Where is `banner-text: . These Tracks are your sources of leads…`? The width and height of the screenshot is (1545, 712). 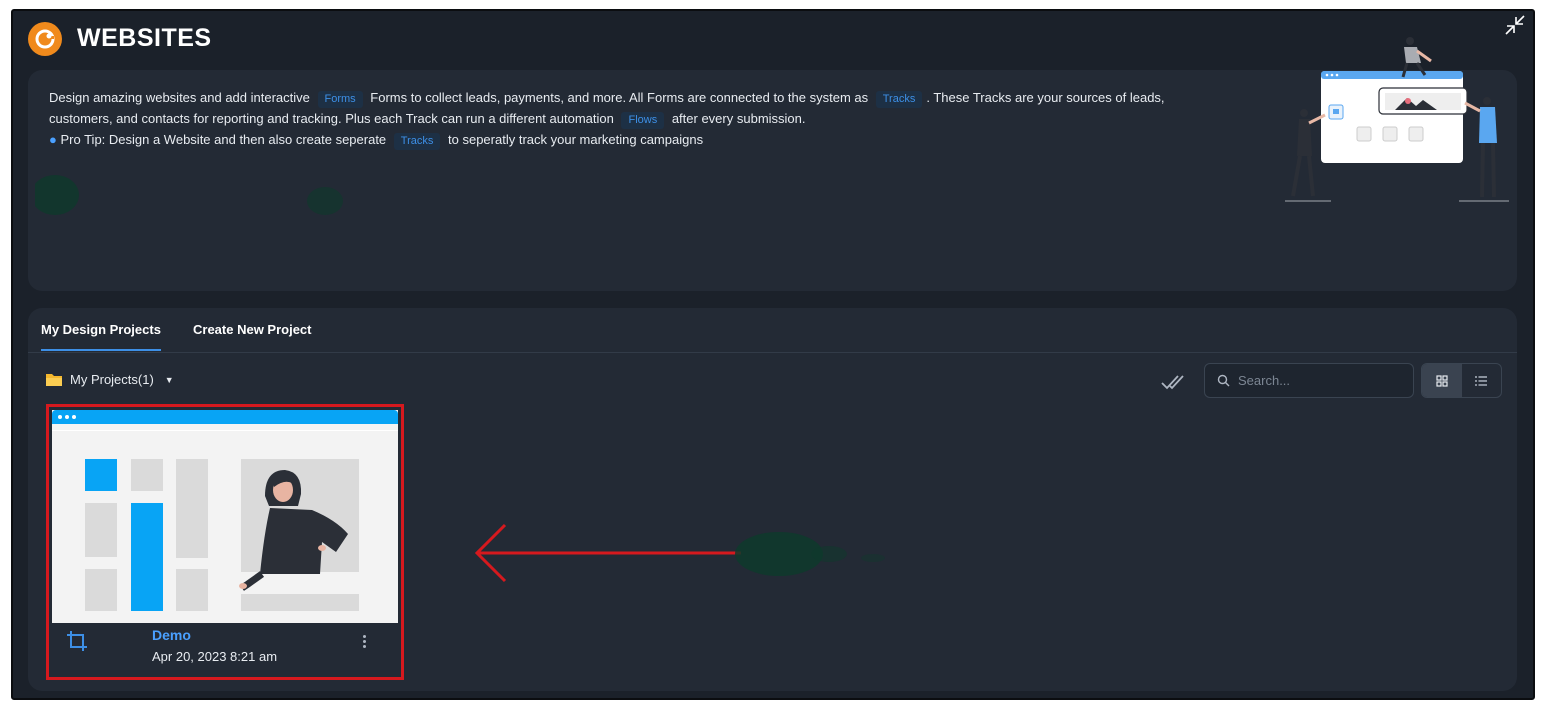
banner-text: . These Tracks are your sources of leads… is located at coordinates (1045, 97).